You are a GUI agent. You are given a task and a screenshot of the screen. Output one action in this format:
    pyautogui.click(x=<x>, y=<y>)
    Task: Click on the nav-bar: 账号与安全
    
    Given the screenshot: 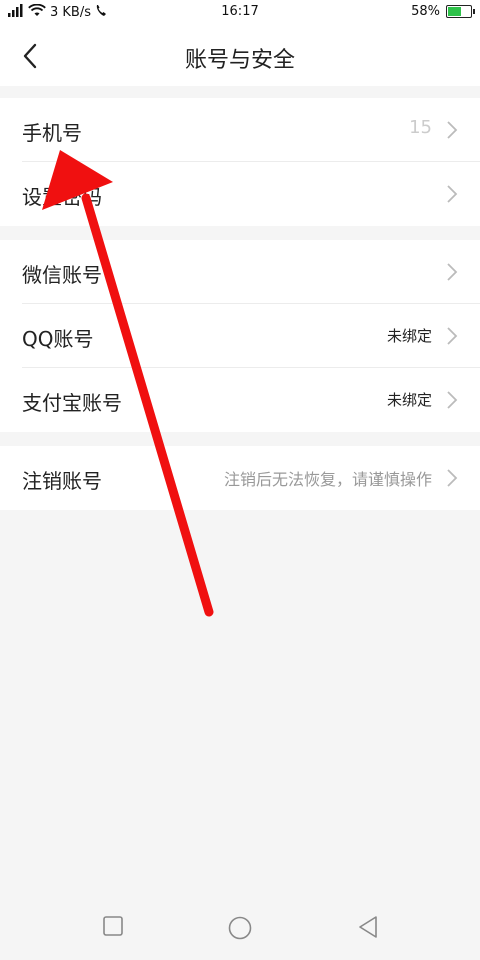 What is the action you would take?
    pyautogui.click(x=240, y=56)
    